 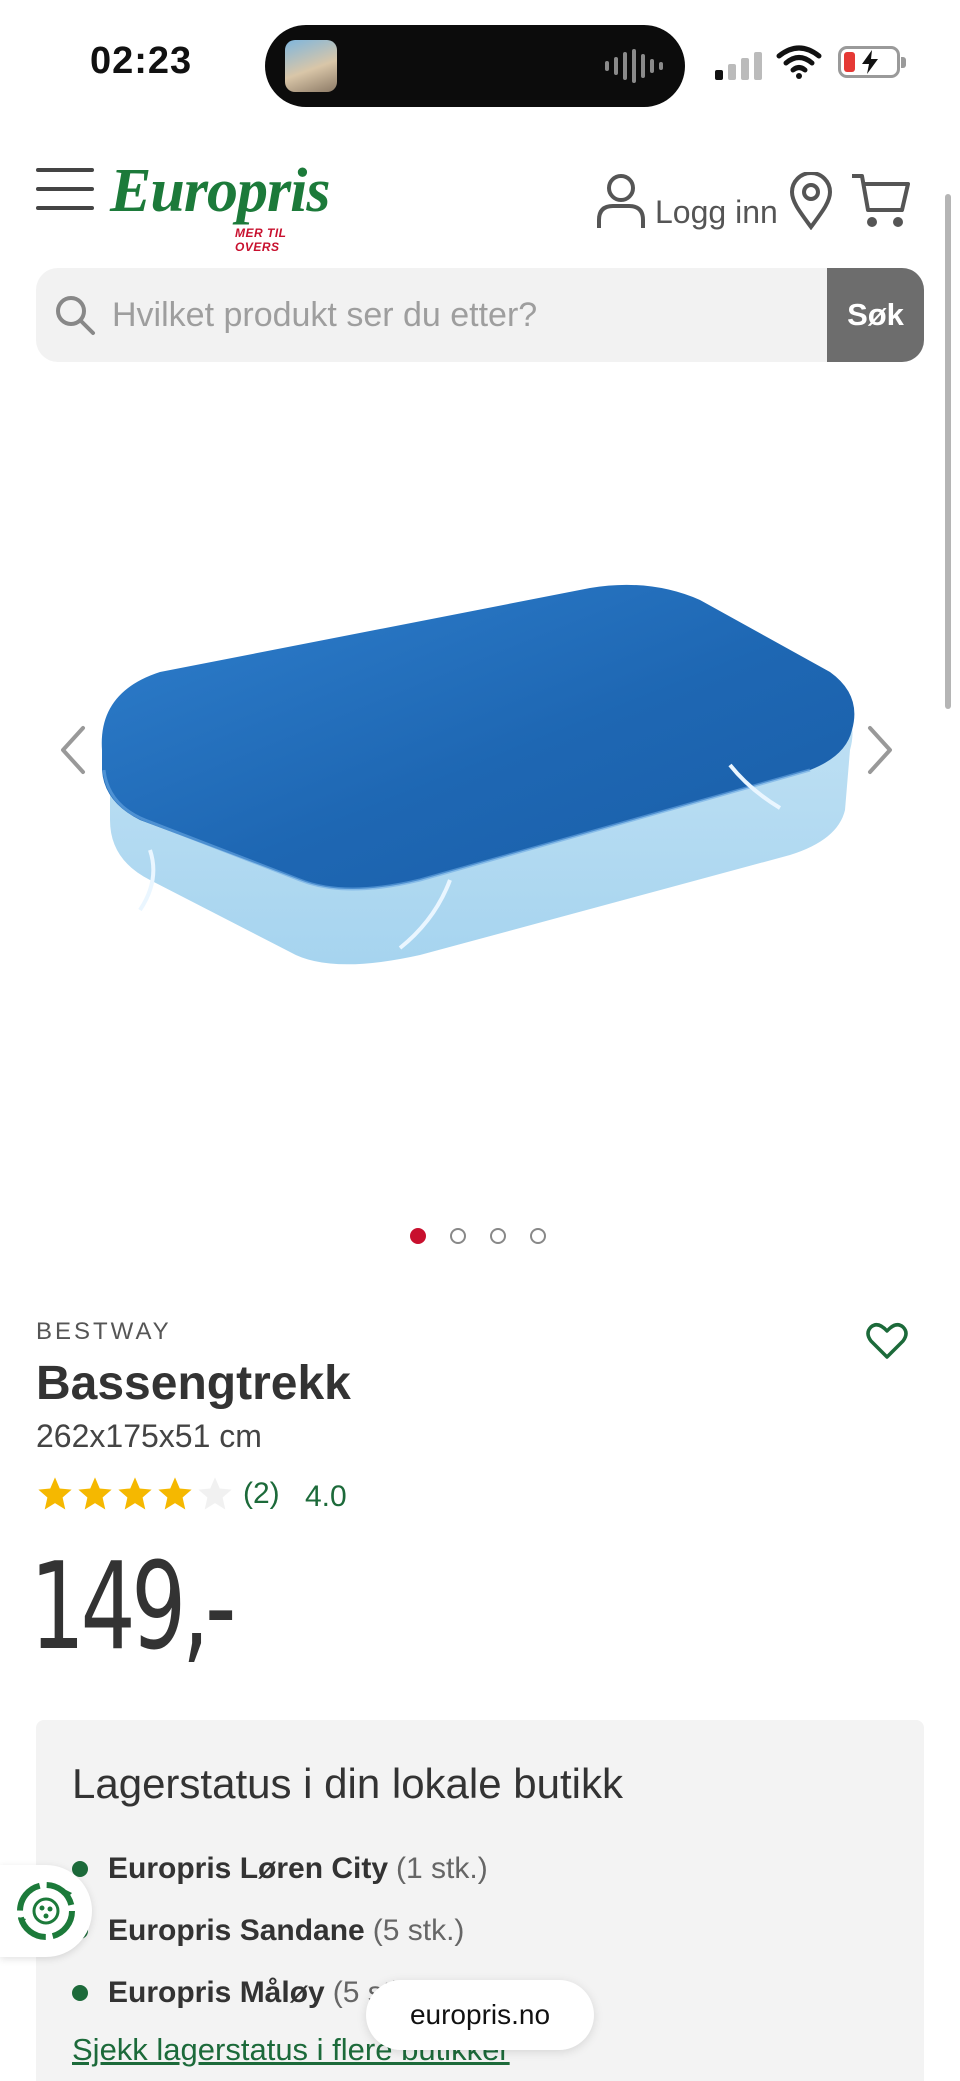 I want to click on status-bar: 02:23, so click(x=480, y=60).